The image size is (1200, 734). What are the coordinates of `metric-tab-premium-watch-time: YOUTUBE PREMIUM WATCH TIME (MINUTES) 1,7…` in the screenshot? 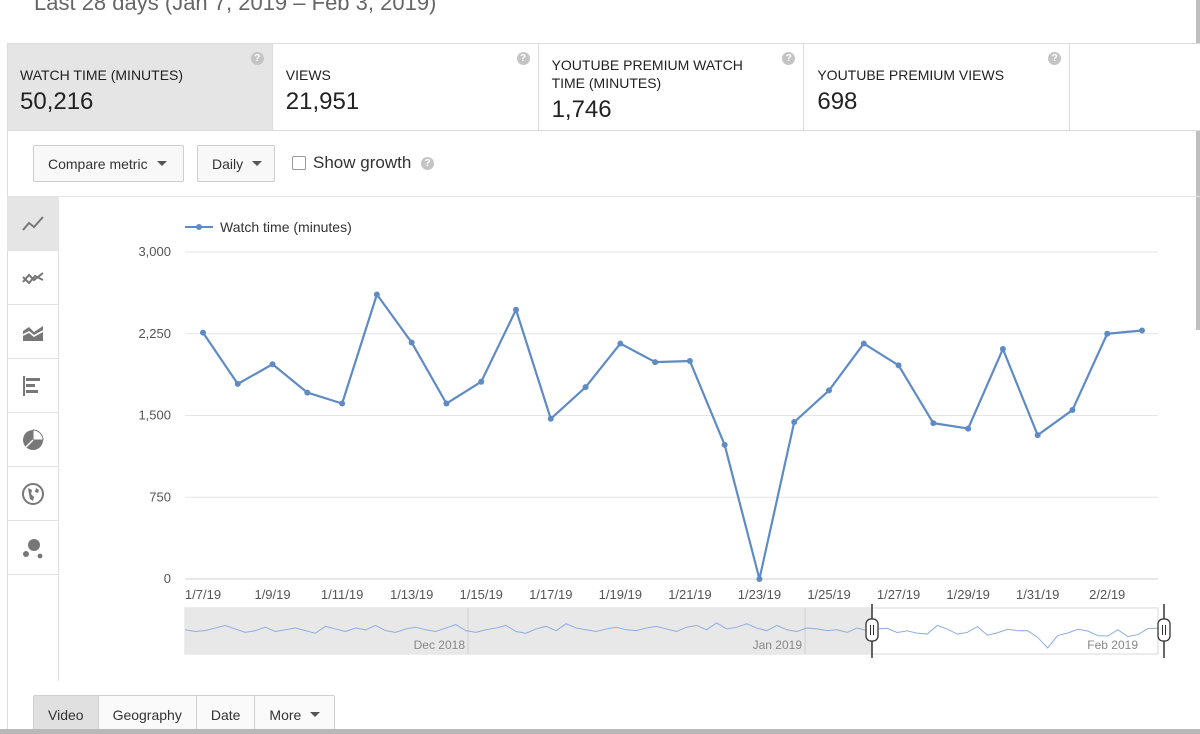 It's located at (672, 87).